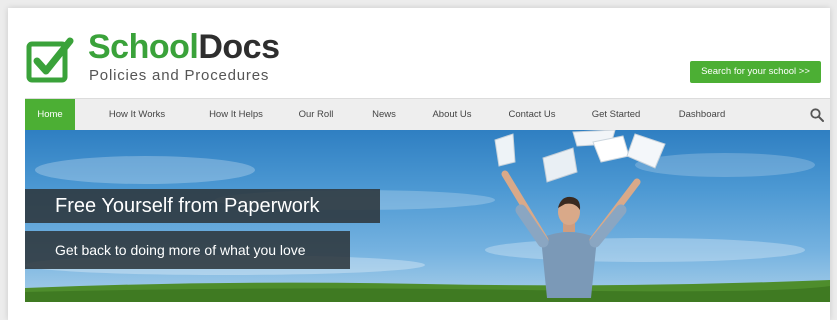 This screenshot has height=320, width=837. Describe the element at coordinates (236, 115) in the screenshot. I see `nav-item-how-it-helps: How It Helps` at that location.